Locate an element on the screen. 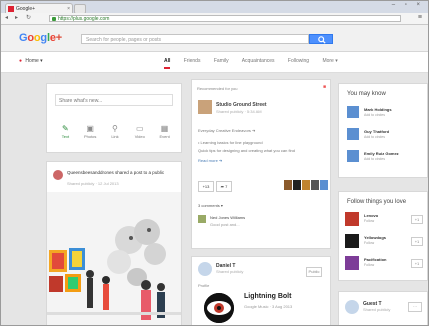  share-text-label: Text is located at coordinates (65, 136).